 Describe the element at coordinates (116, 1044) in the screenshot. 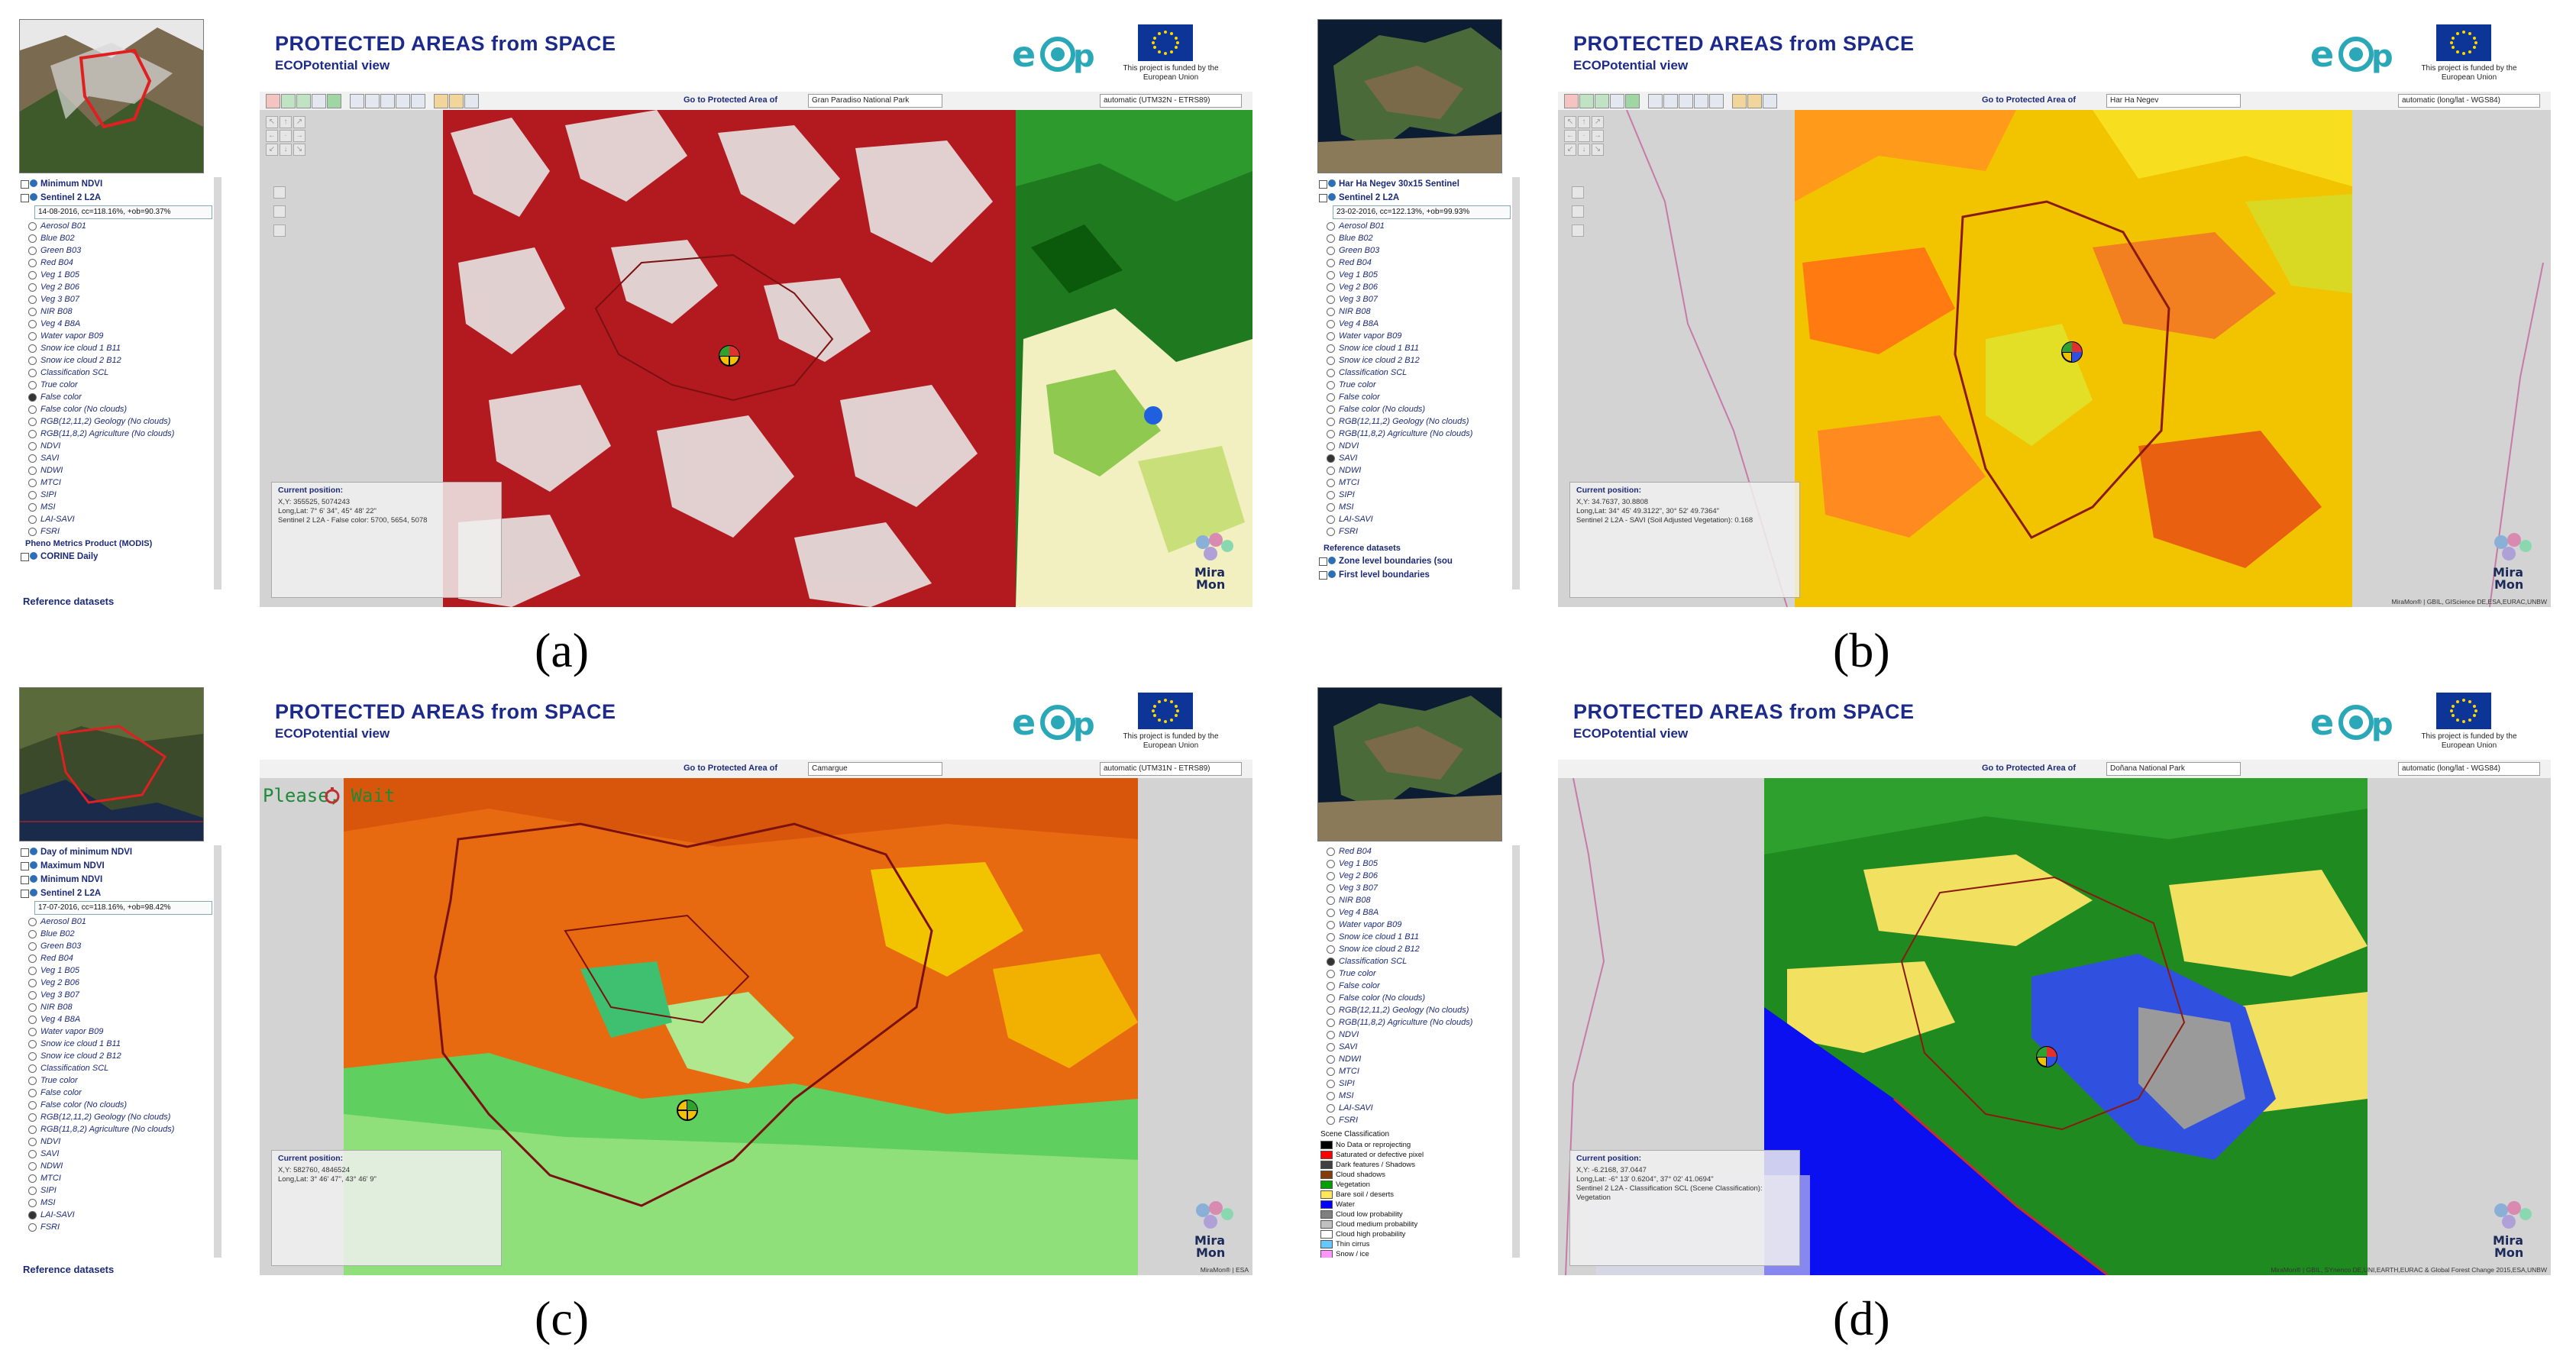

I see `layer-option: Snow ice cloud 1 B11` at that location.